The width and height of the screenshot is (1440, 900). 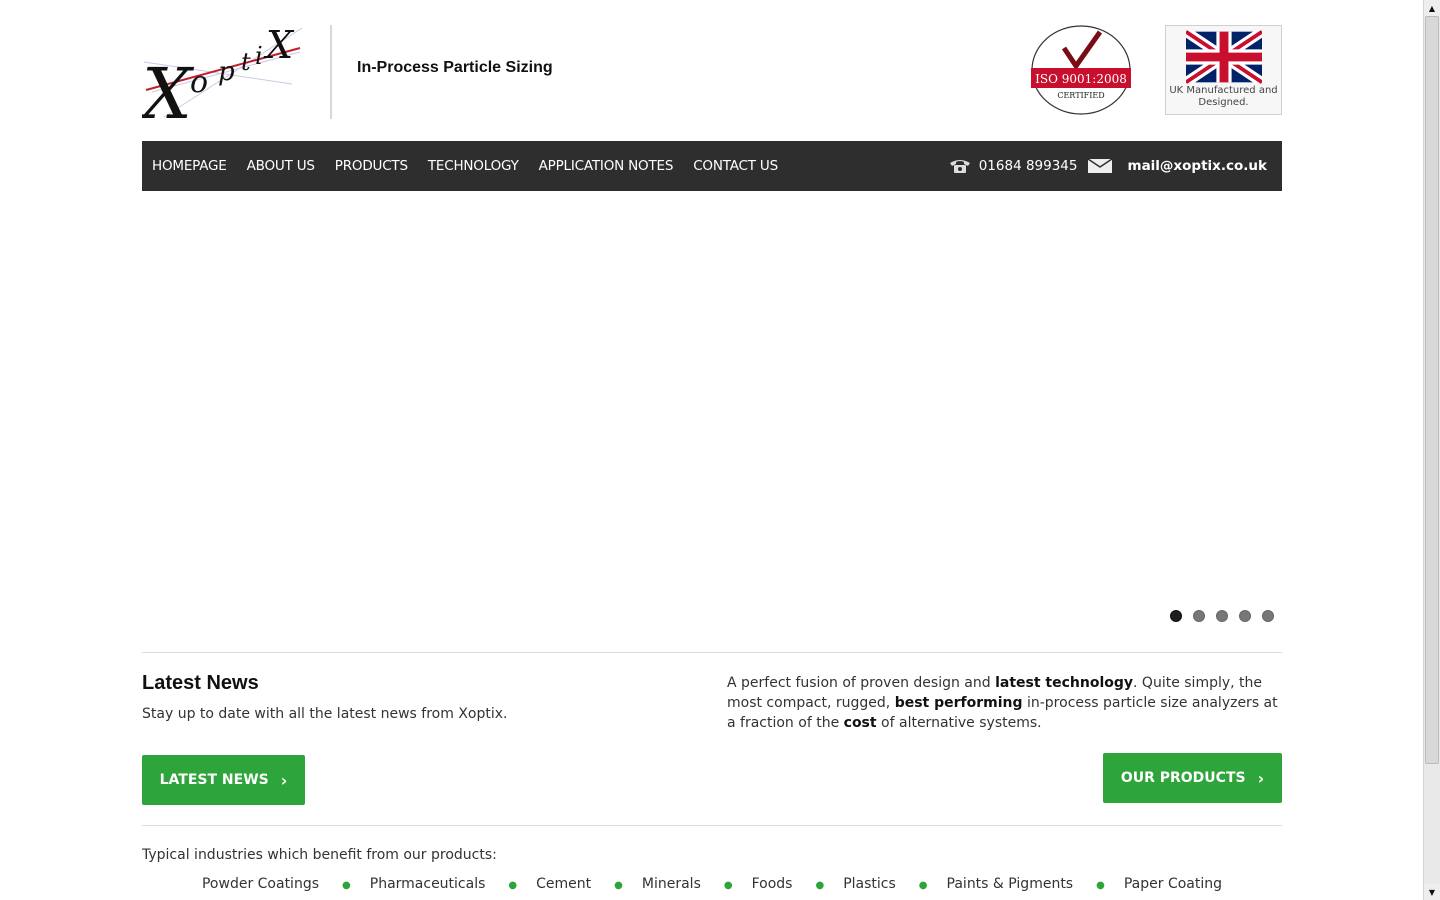 I want to click on slider-pagination, so click(x=1216, y=616).